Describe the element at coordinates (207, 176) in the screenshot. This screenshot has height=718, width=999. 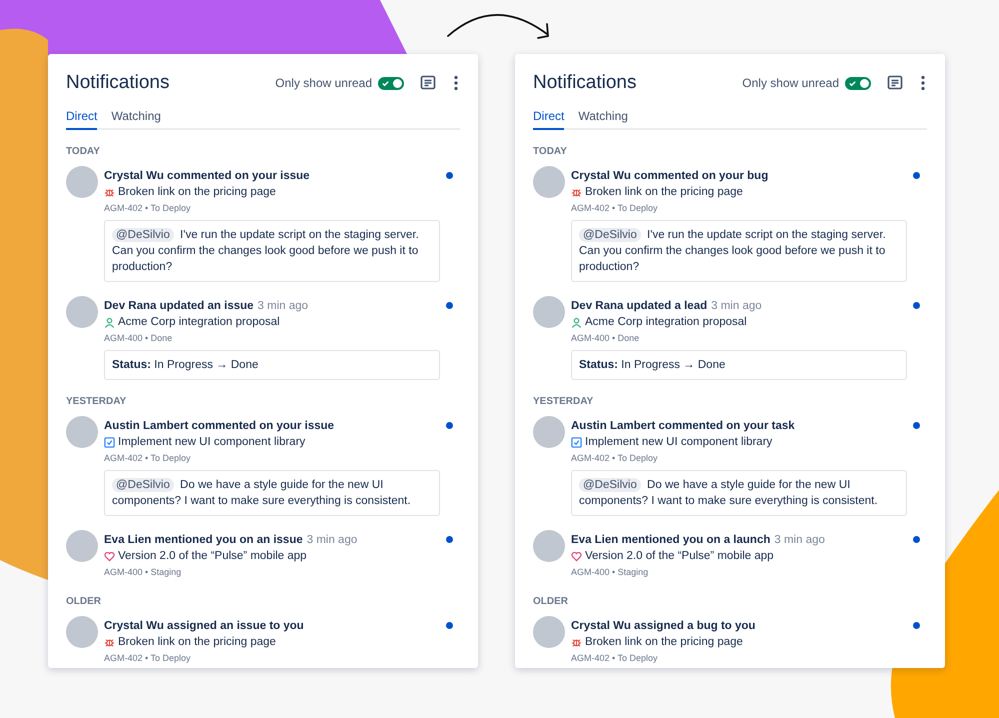
I see `notification-title: Crystal Wu commented on your issue` at that location.